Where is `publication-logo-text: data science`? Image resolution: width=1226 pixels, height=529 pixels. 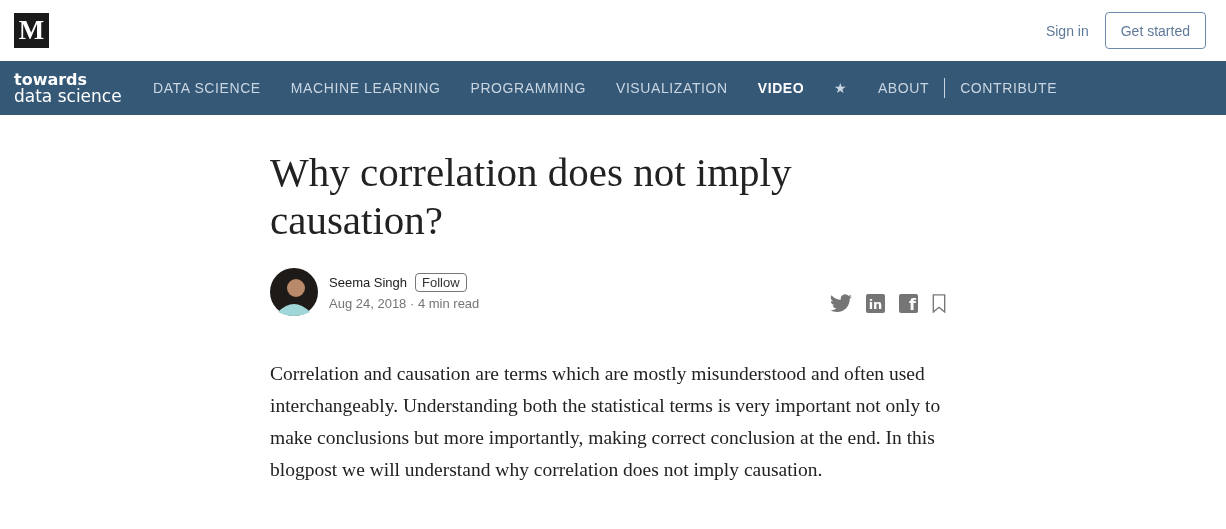 publication-logo-text: data science is located at coordinates (68, 96).